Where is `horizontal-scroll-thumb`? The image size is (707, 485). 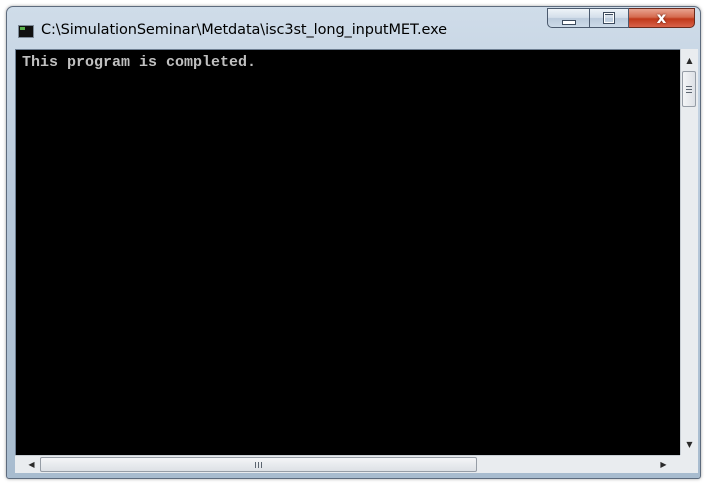 horizontal-scroll-thumb is located at coordinates (258, 464).